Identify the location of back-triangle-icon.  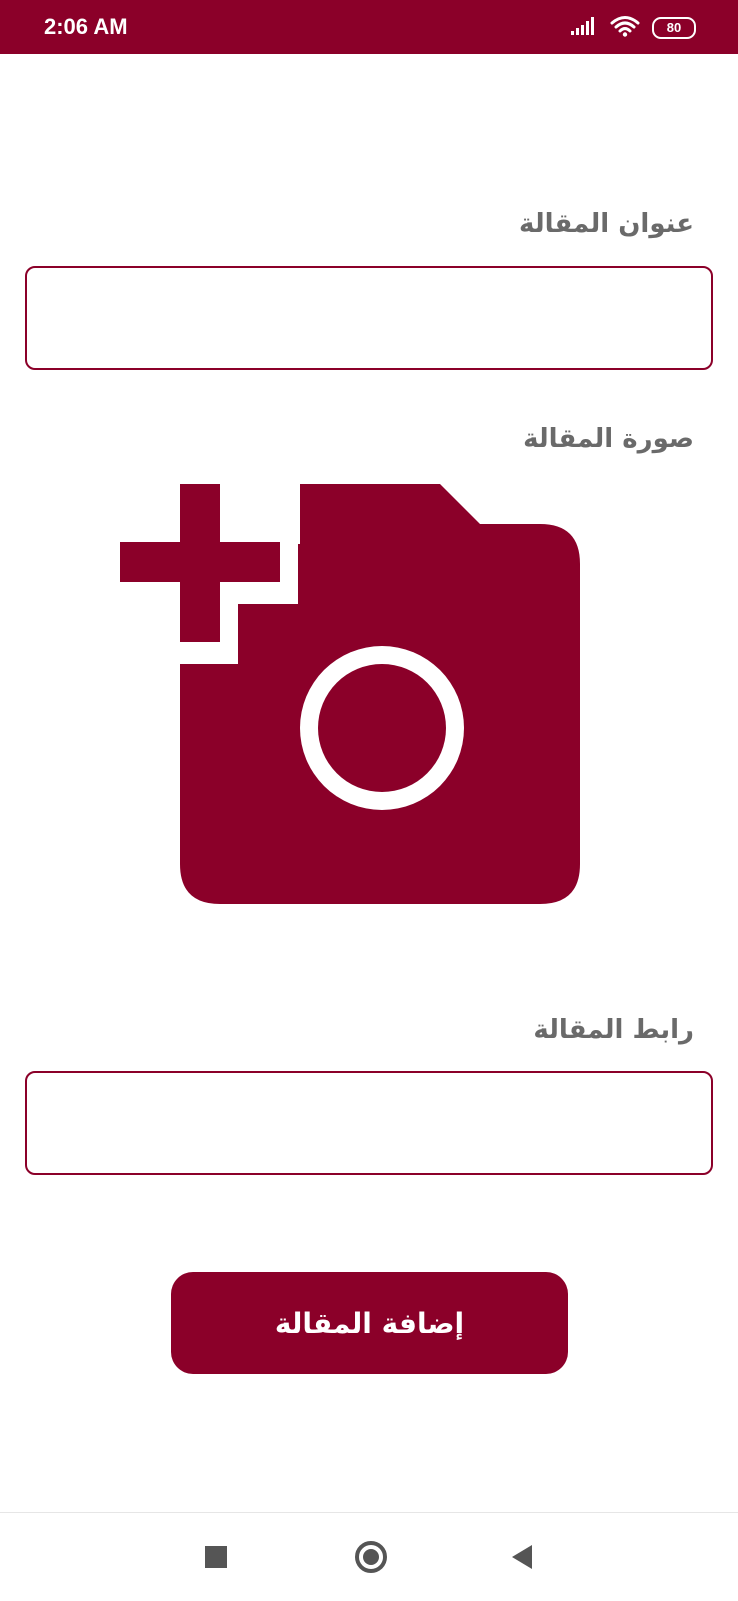
(522, 1557).